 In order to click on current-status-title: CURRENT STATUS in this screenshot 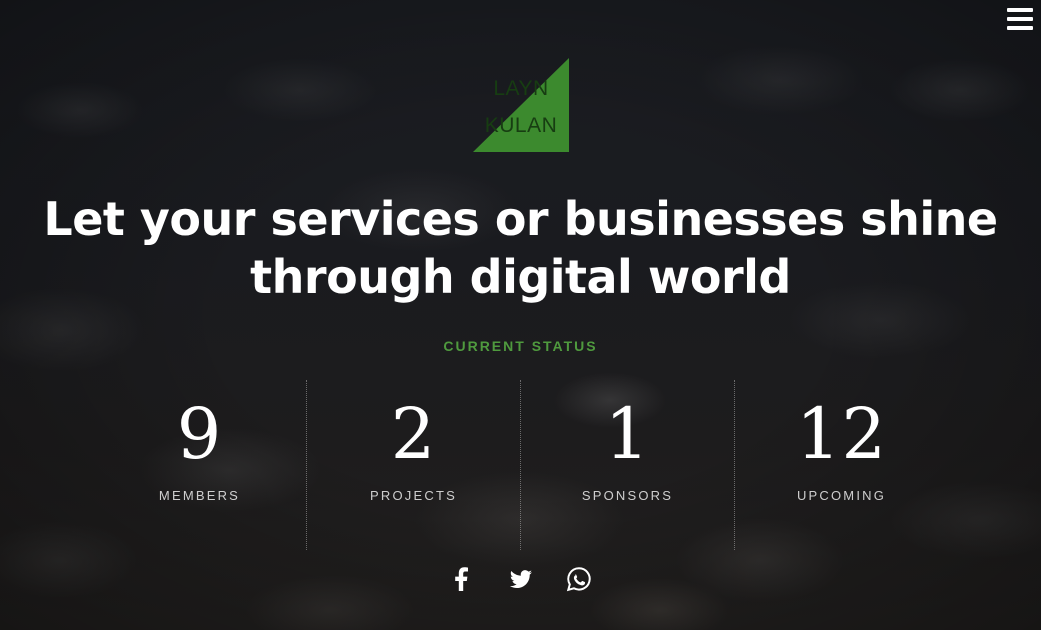, I will do `click(520, 346)`.